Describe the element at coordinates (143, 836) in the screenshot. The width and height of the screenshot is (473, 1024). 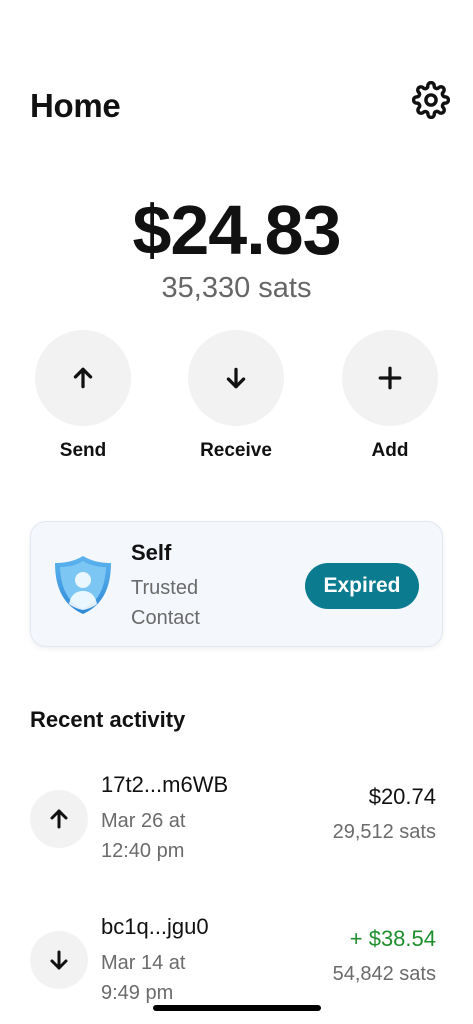
I see `tx-date: Mar 26 at 12:40 pm` at that location.